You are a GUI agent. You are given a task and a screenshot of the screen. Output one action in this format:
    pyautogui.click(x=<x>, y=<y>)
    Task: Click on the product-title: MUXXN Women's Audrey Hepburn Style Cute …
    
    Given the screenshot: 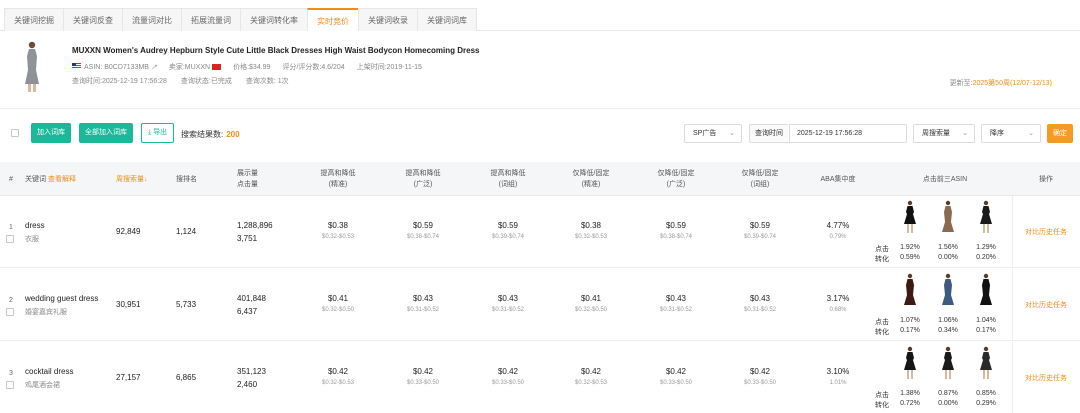 What is the action you would take?
    pyautogui.click(x=275, y=50)
    